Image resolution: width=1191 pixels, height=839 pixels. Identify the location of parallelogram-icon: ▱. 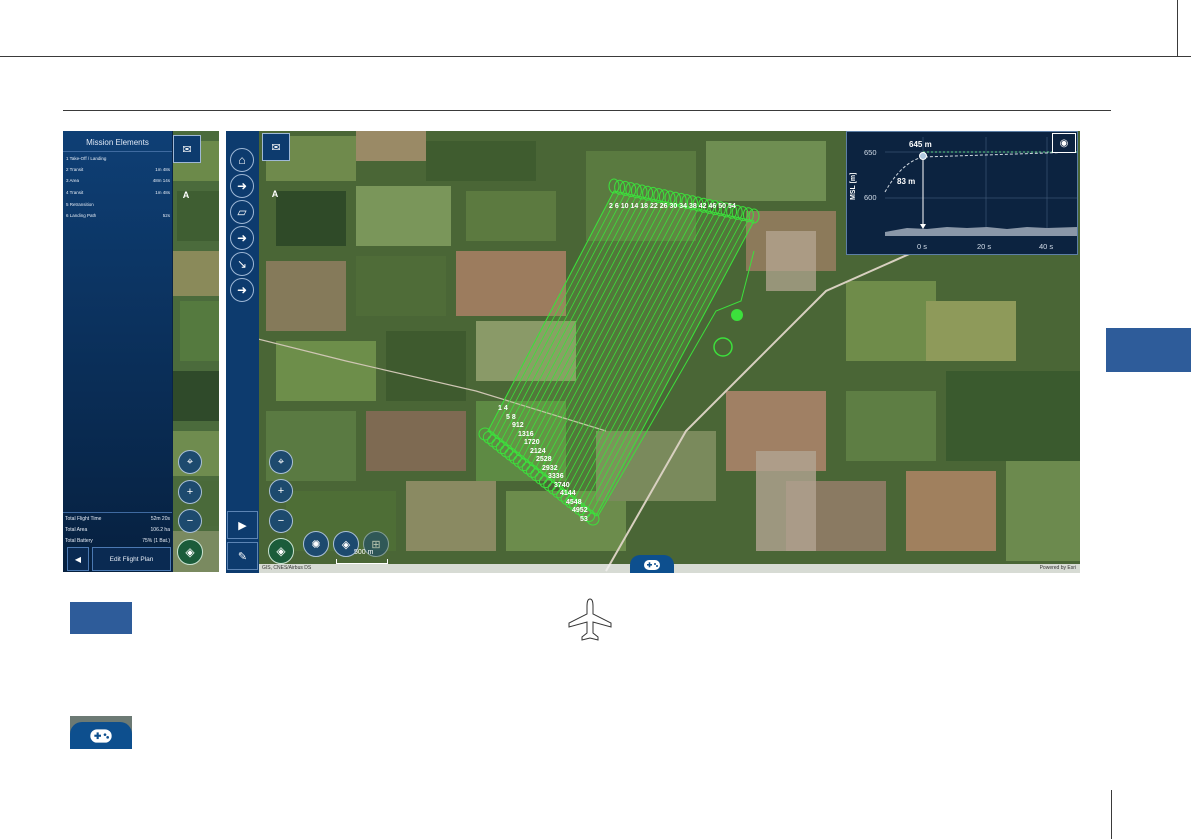
(242, 212).